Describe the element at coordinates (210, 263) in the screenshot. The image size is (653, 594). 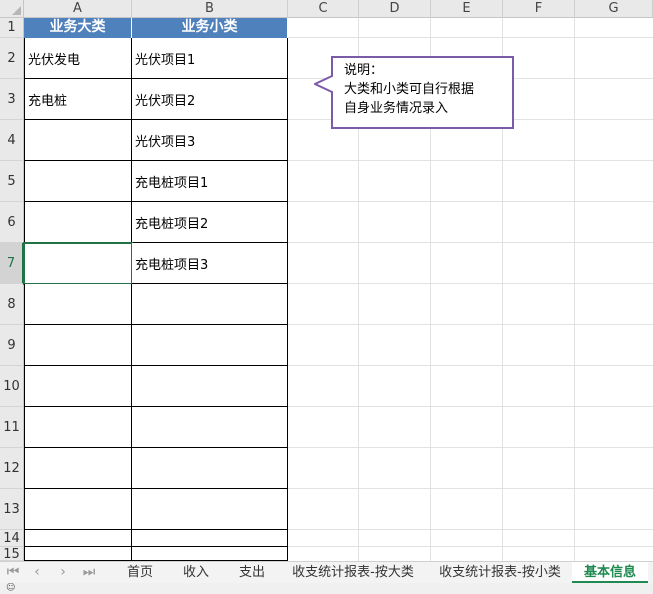
I see `cell-b7: 充电桩项目3` at that location.